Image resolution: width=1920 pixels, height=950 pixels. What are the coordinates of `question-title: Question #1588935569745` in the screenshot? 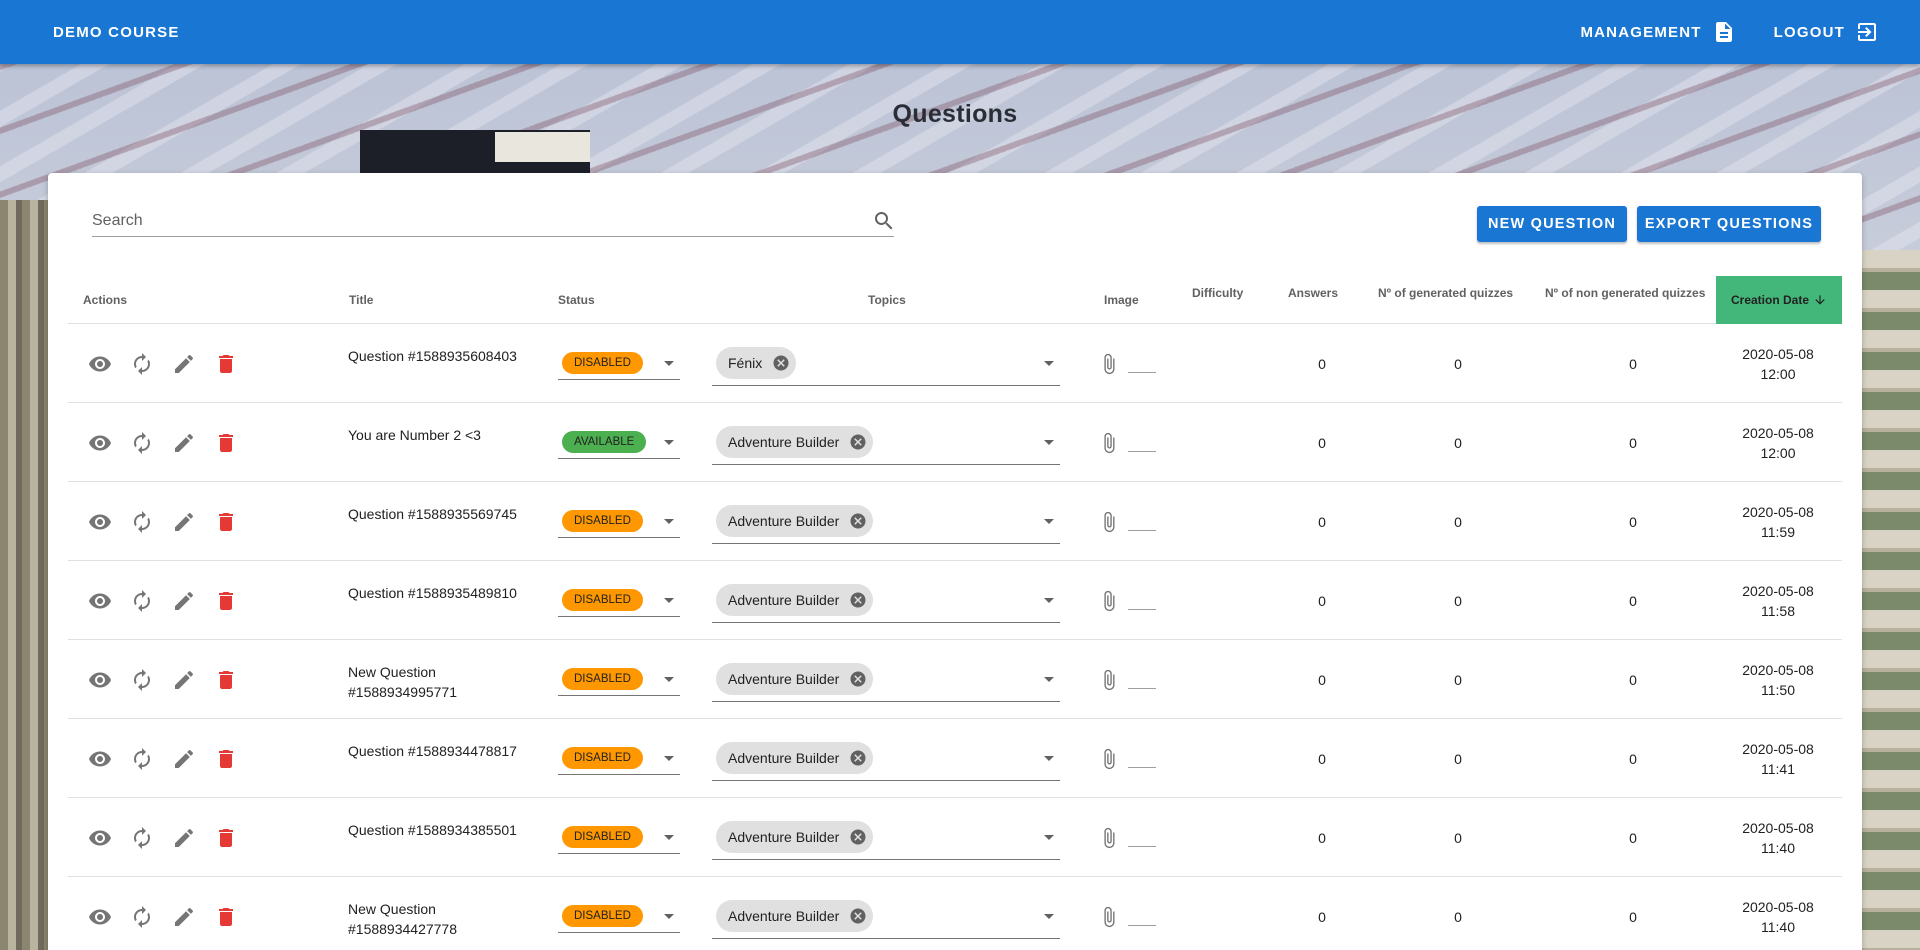 It's located at (448, 521).